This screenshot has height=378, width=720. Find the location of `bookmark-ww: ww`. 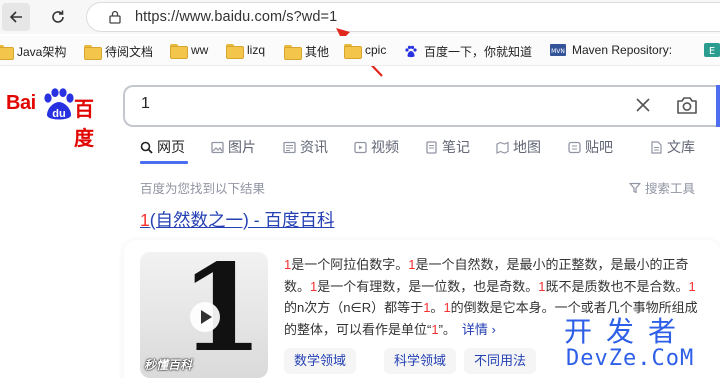

bookmark-ww: ww is located at coordinates (189, 51).